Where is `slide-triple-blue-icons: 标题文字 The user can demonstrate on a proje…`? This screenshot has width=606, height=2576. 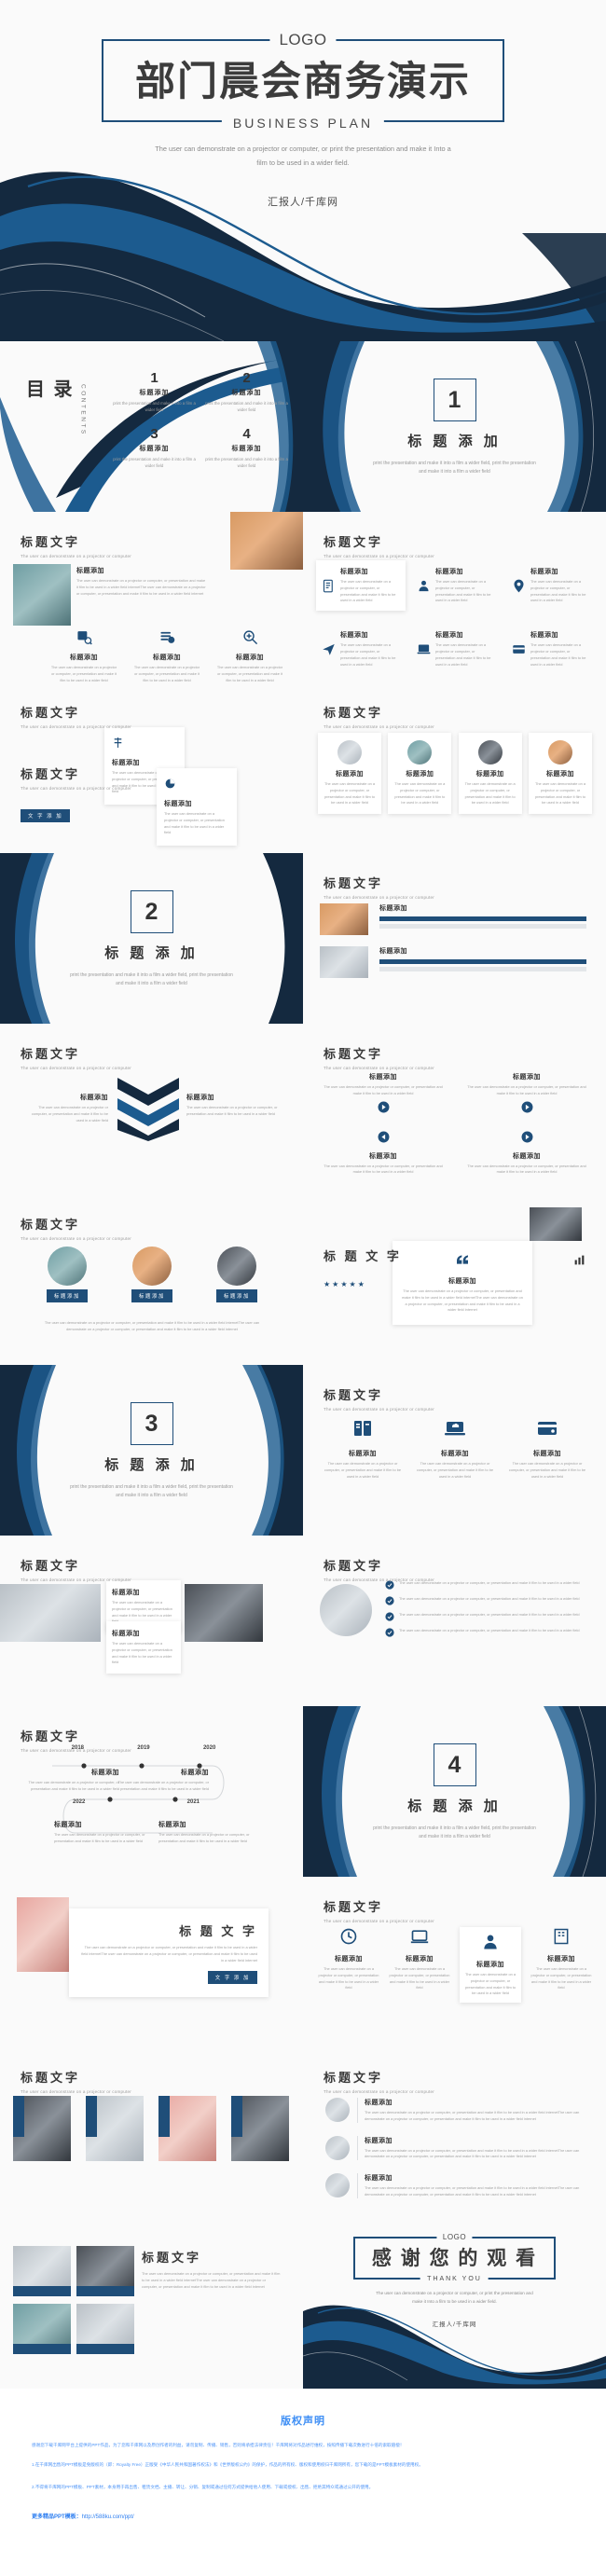 slide-triple-blue-icons: 标题文字 The user can demonstrate on a proje… is located at coordinates (454, 1450).